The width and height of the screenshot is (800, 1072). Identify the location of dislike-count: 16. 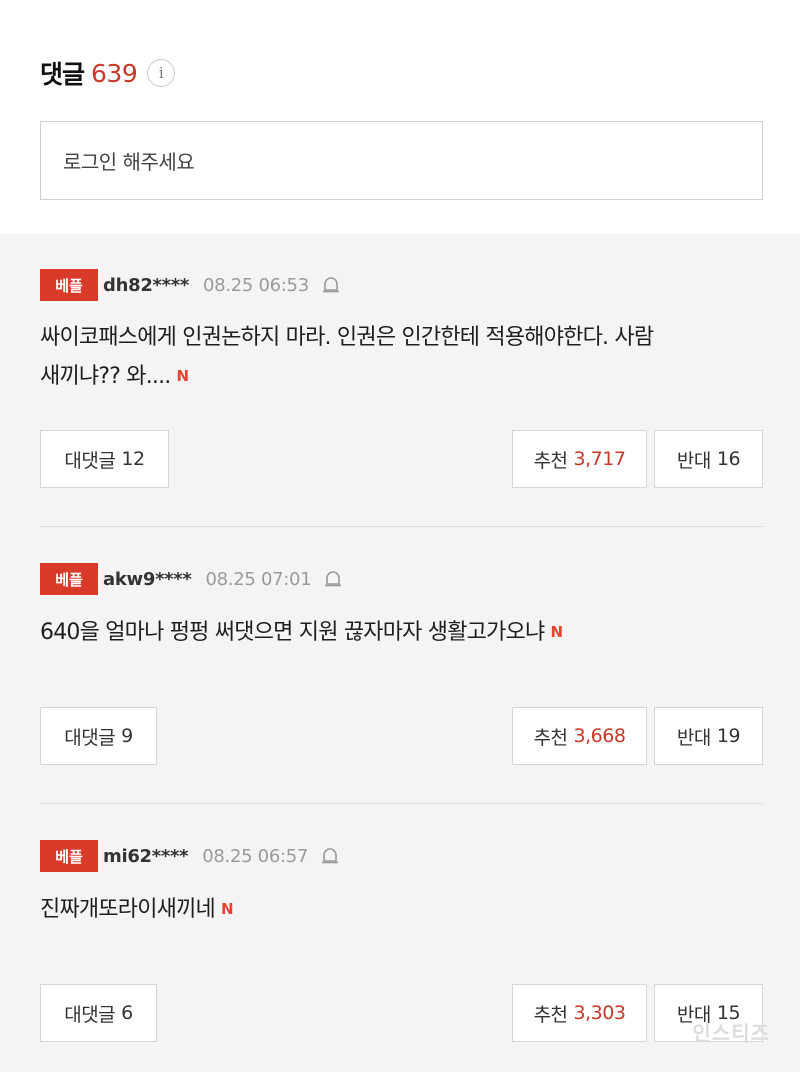
(728, 459).